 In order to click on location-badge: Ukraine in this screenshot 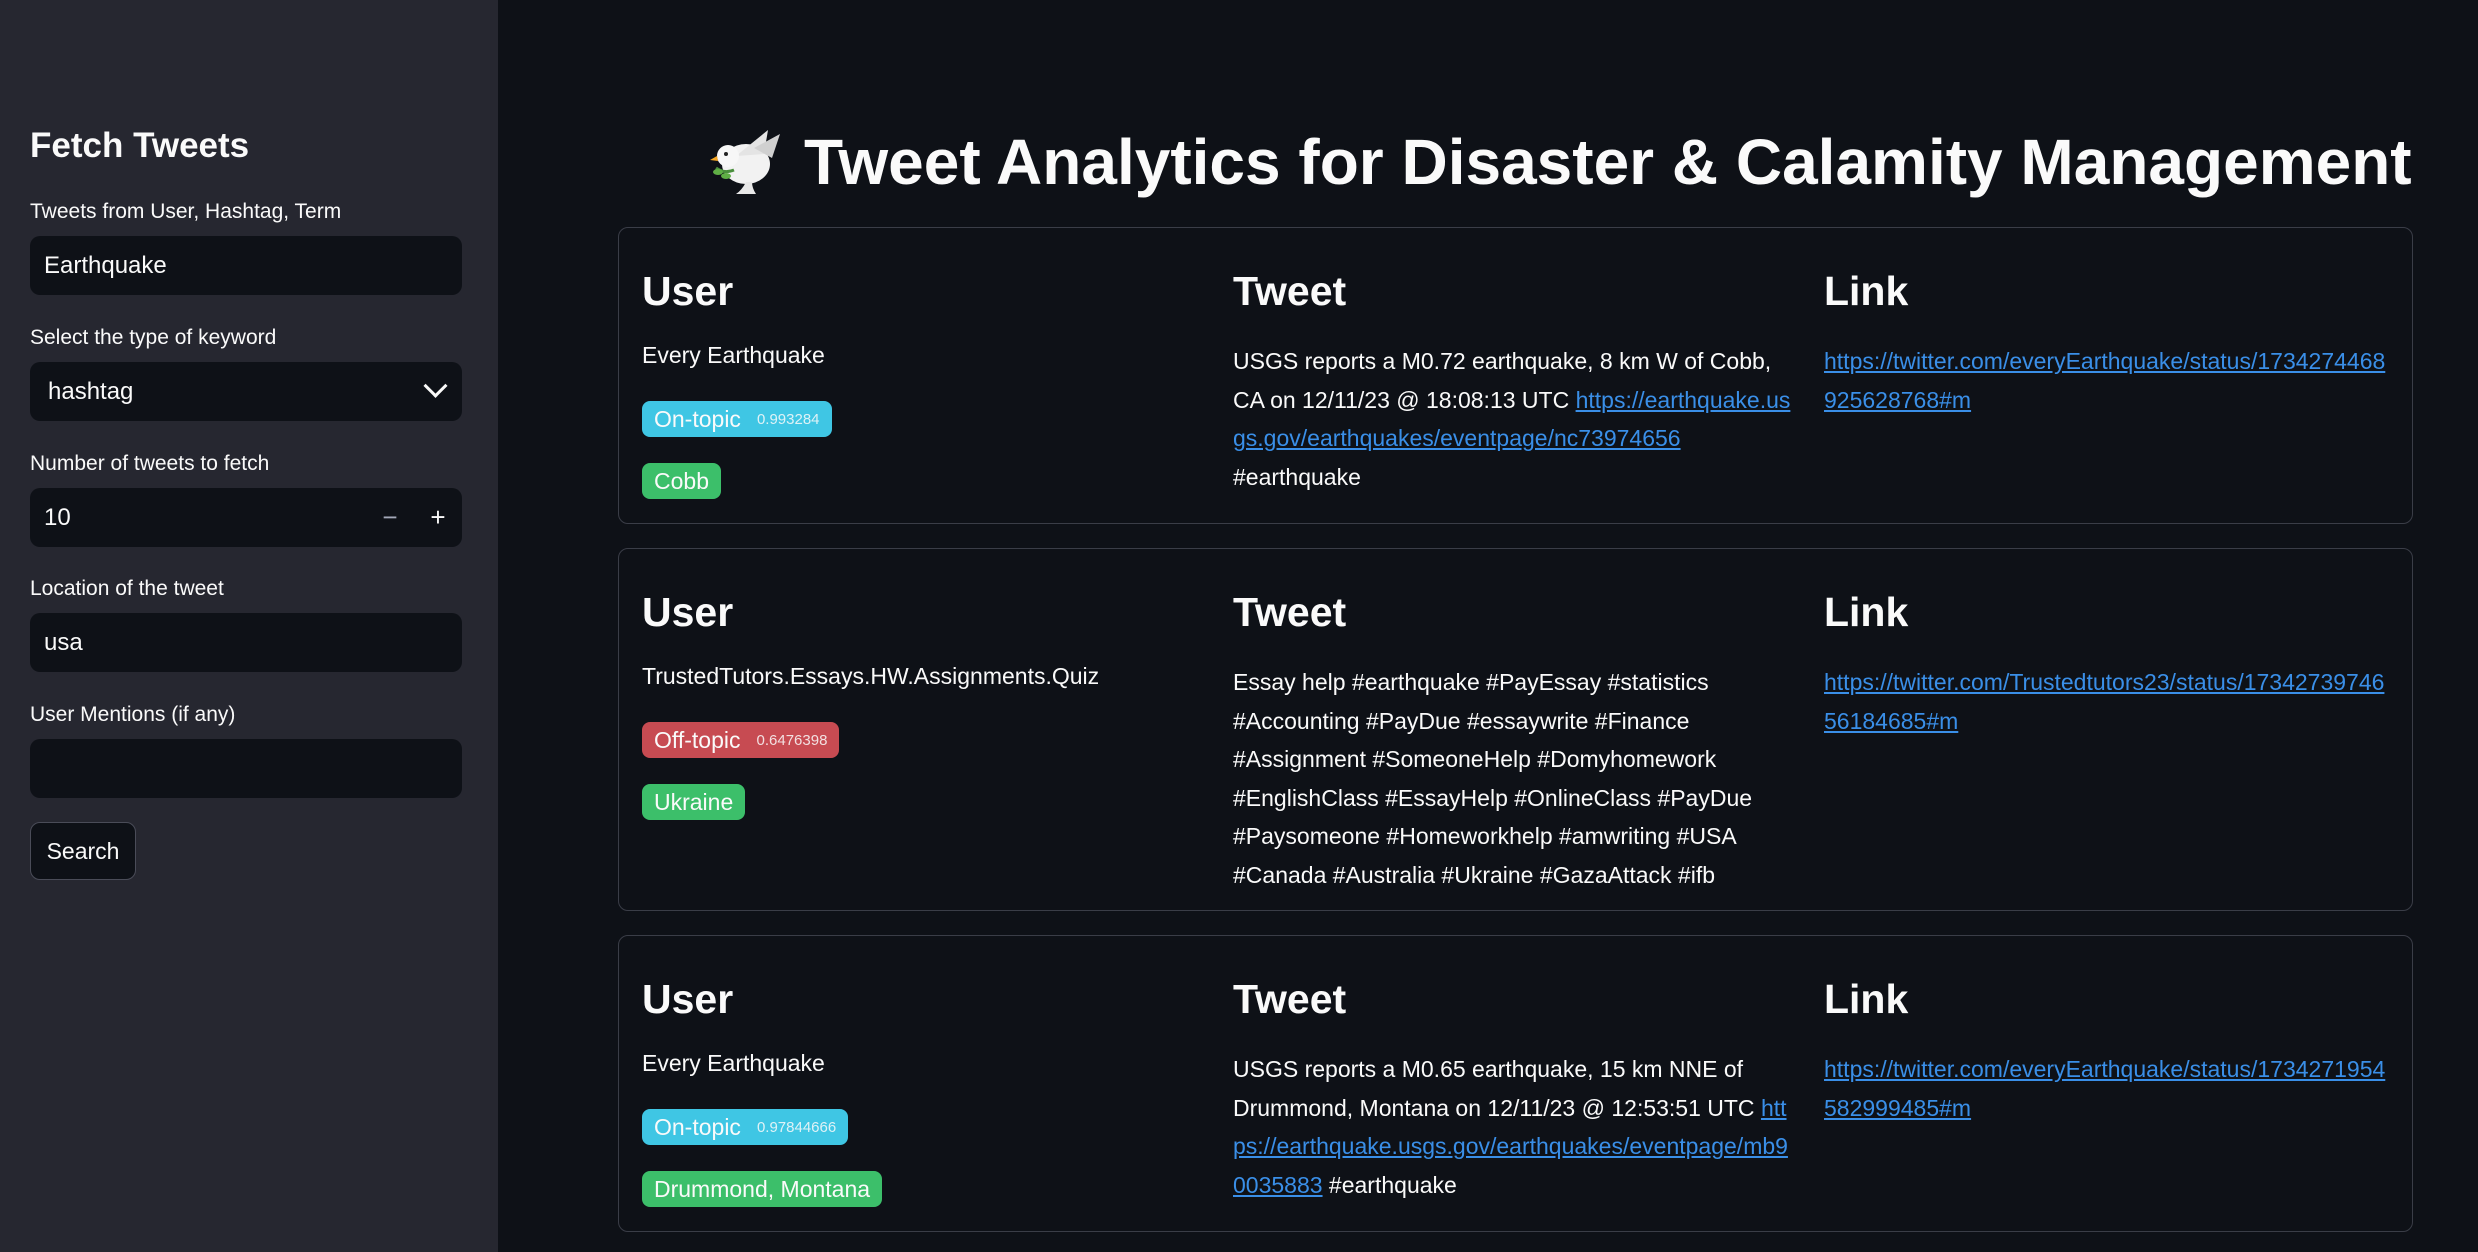, I will do `click(694, 802)`.